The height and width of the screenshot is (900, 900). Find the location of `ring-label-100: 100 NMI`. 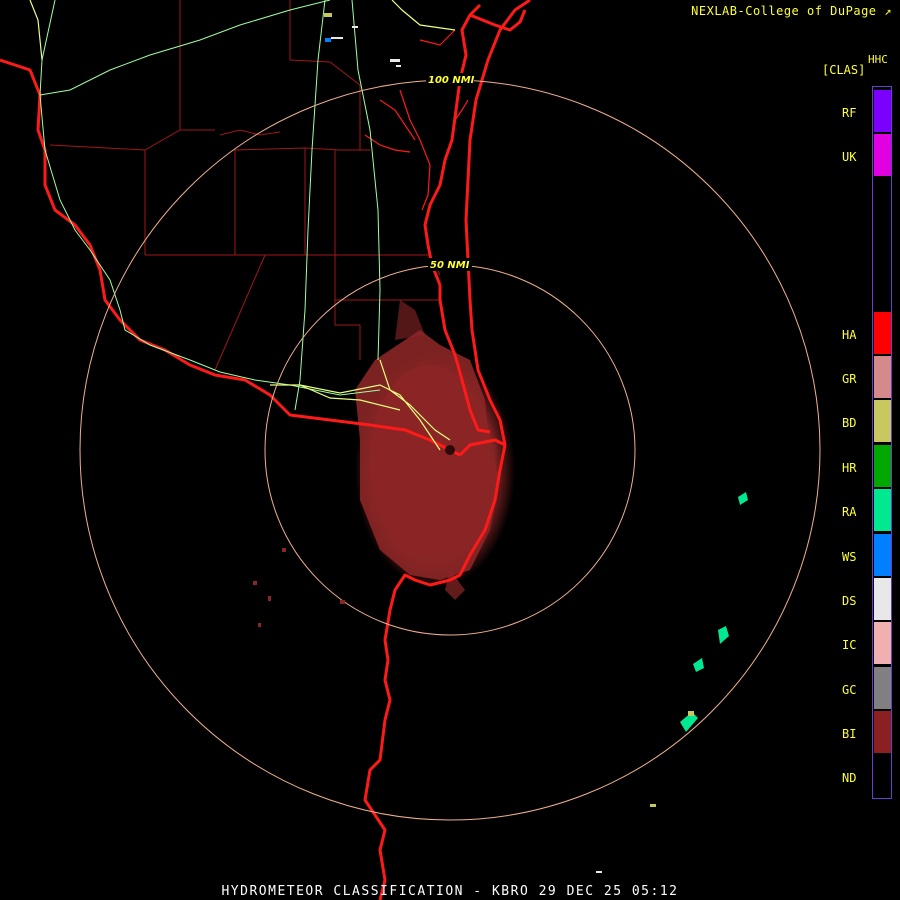

ring-label-100: 100 NMI is located at coordinates (451, 80).